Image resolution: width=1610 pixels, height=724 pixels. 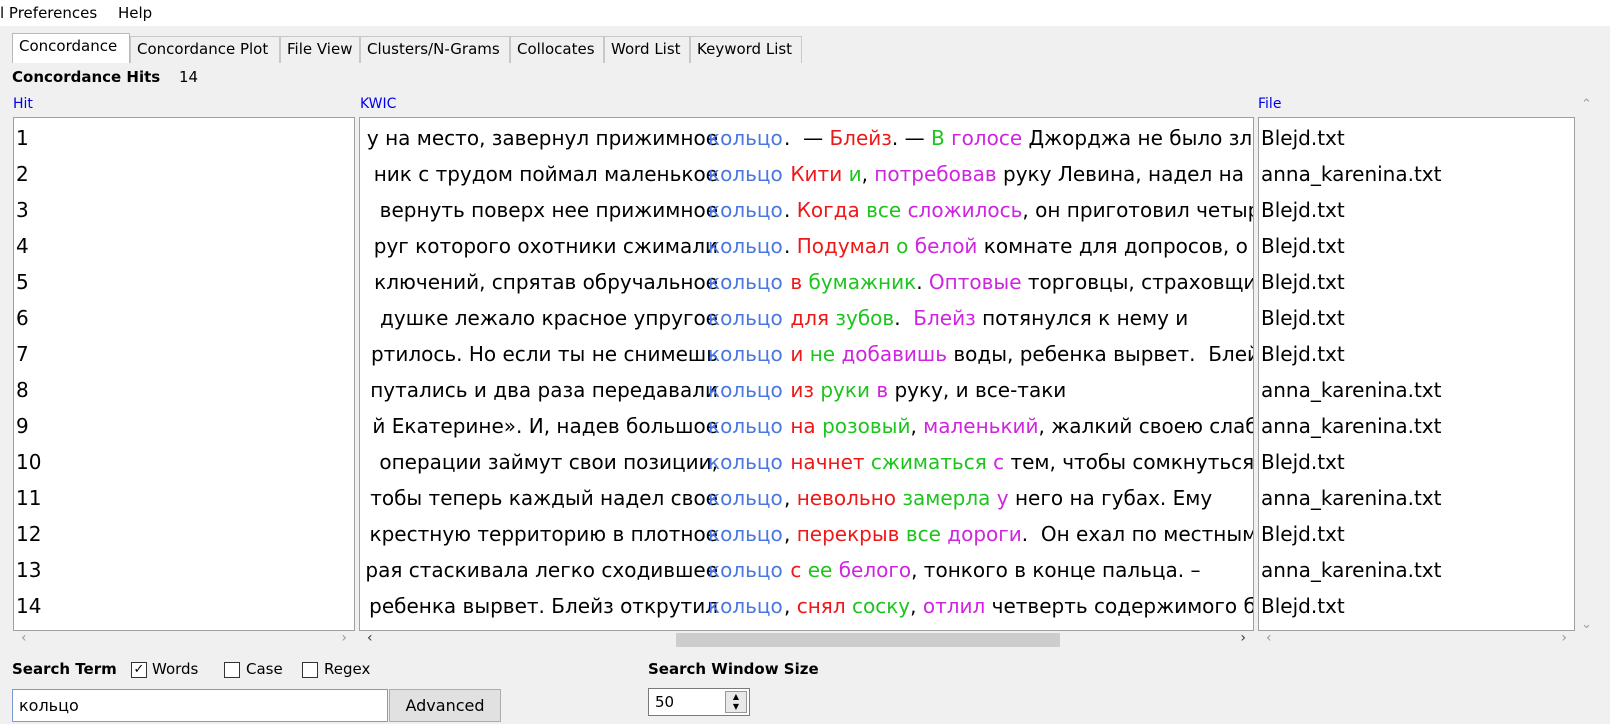 What do you see at coordinates (232, 670) in the screenshot?
I see `case-checkbox` at bounding box center [232, 670].